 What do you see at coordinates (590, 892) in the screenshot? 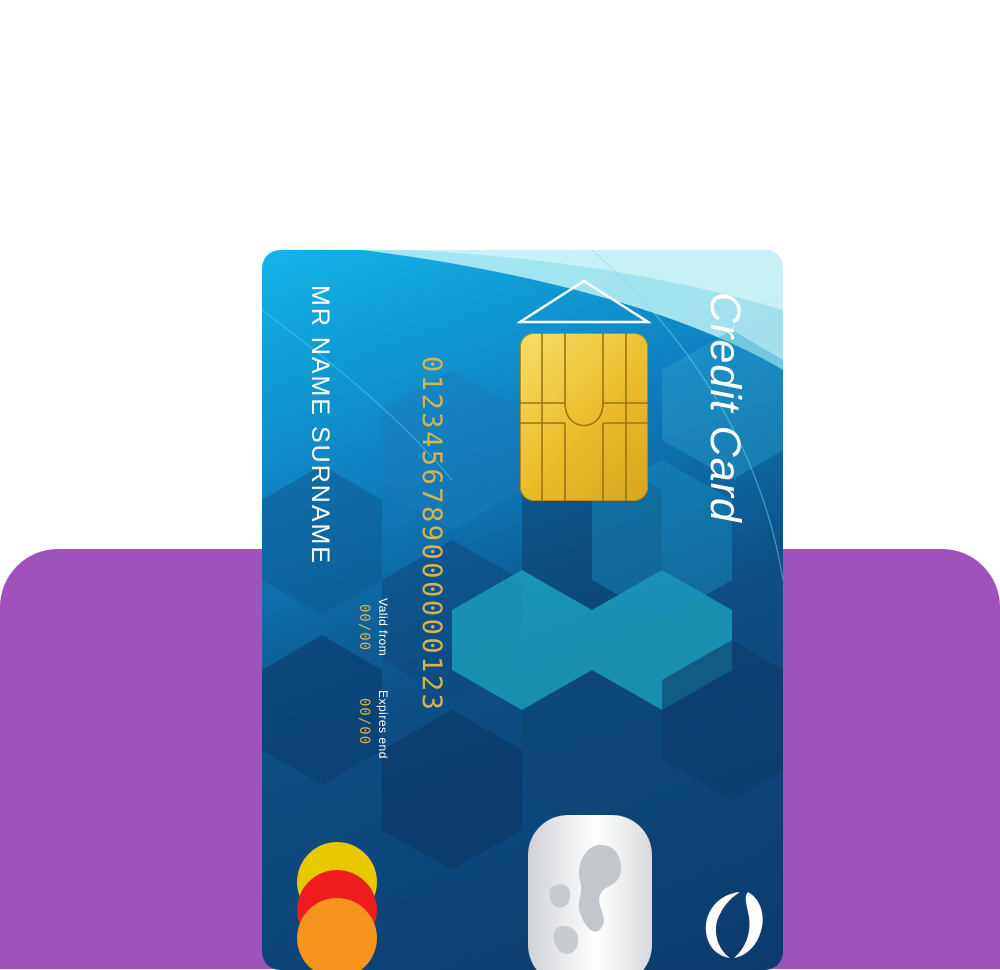
I see `globe-hologram-icon` at bounding box center [590, 892].